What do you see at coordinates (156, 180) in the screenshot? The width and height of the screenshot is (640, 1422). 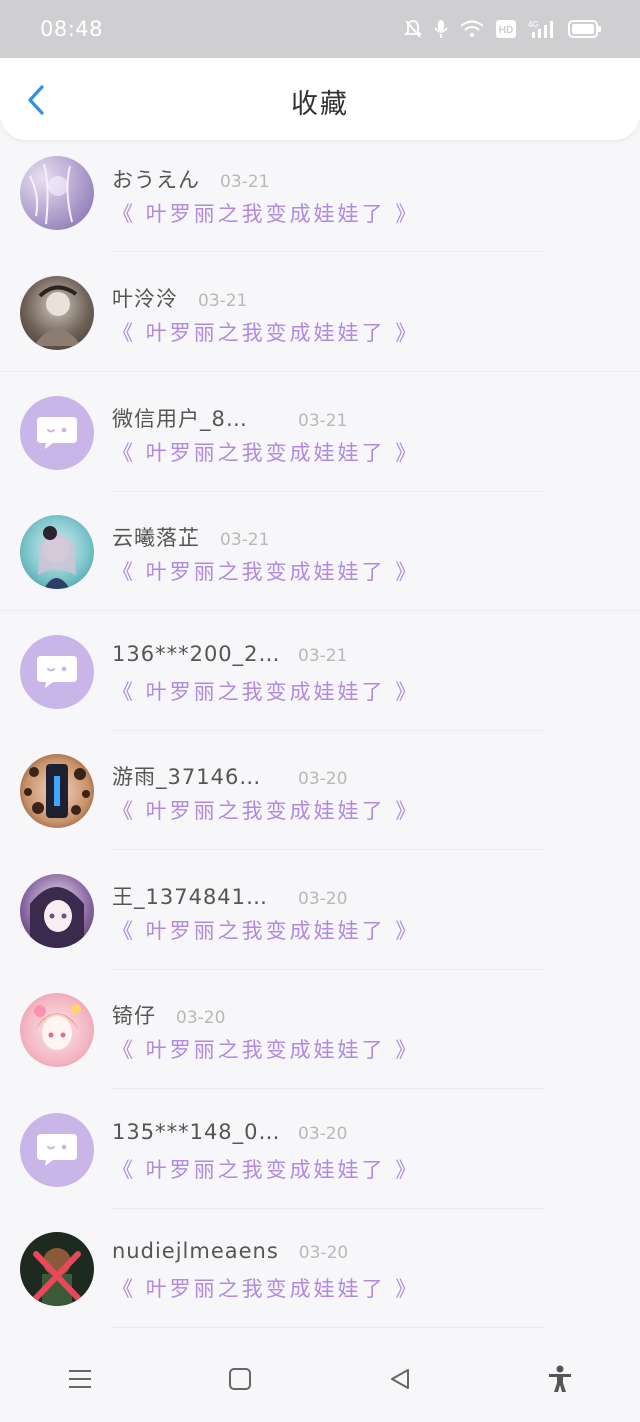 I see `username: おうえん` at bounding box center [156, 180].